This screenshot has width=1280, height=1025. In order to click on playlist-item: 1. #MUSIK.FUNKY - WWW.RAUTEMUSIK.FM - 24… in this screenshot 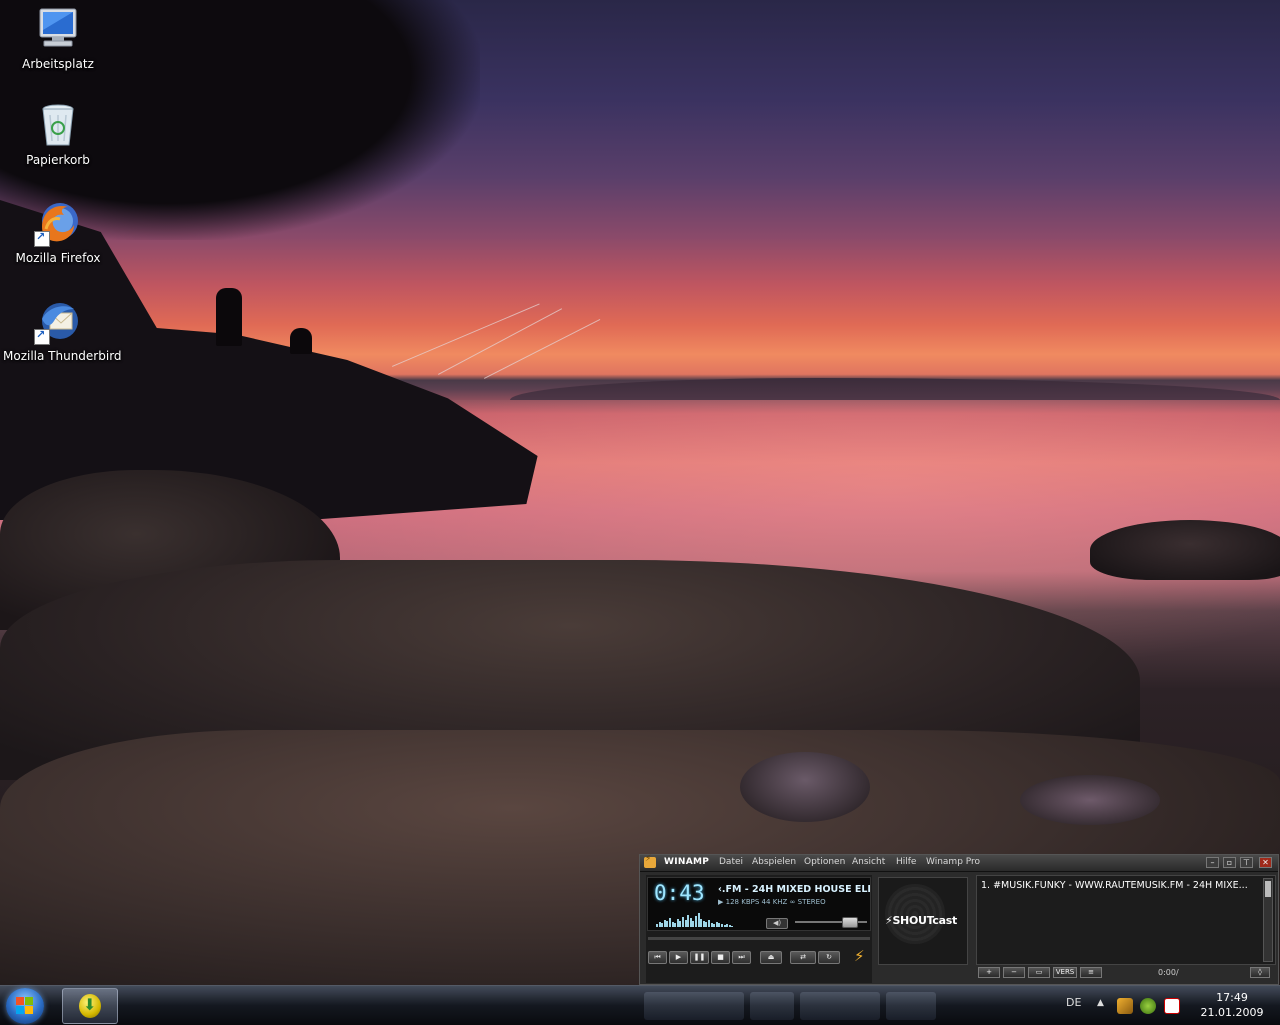, I will do `click(1117, 885)`.